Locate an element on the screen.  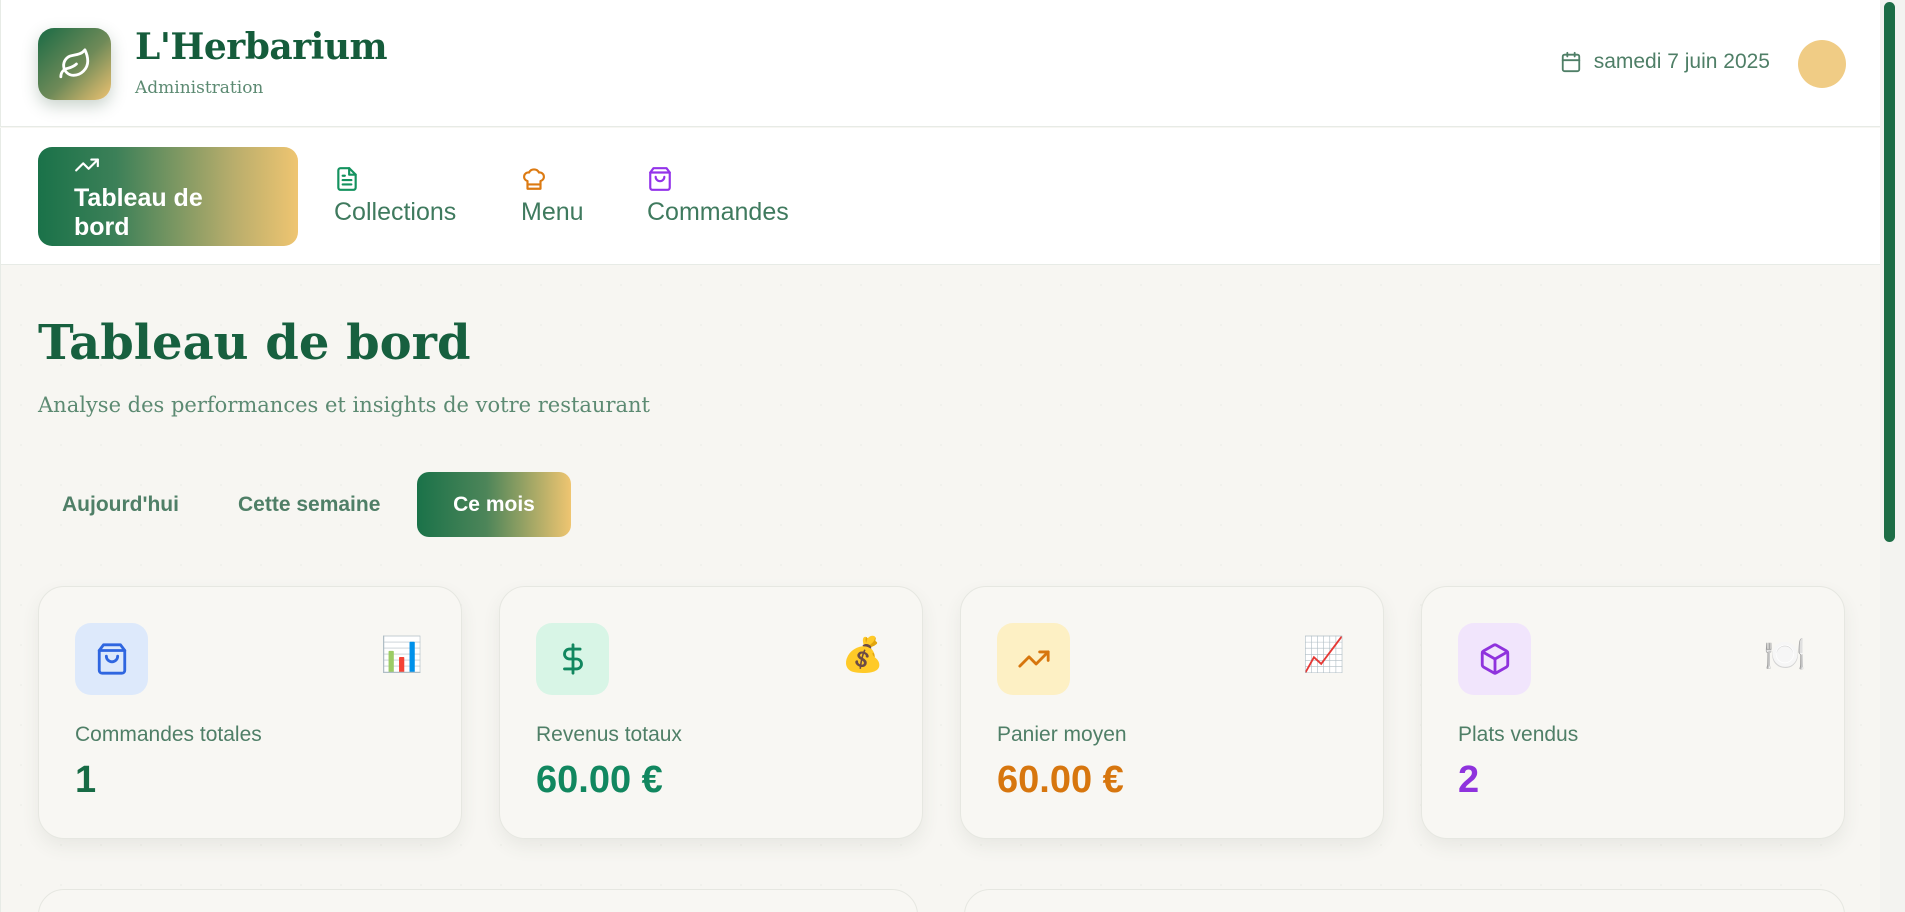
calendar-icon is located at coordinates (1570, 62).